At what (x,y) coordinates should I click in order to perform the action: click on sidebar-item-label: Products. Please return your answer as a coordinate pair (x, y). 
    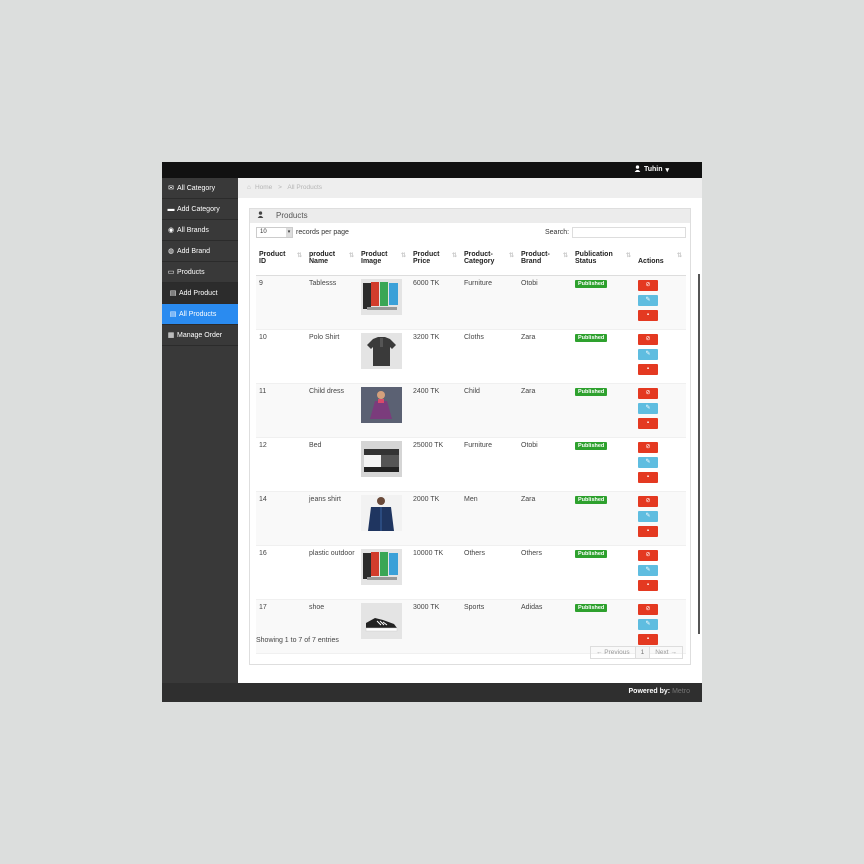
    Looking at the image, I should click on (191, 272).